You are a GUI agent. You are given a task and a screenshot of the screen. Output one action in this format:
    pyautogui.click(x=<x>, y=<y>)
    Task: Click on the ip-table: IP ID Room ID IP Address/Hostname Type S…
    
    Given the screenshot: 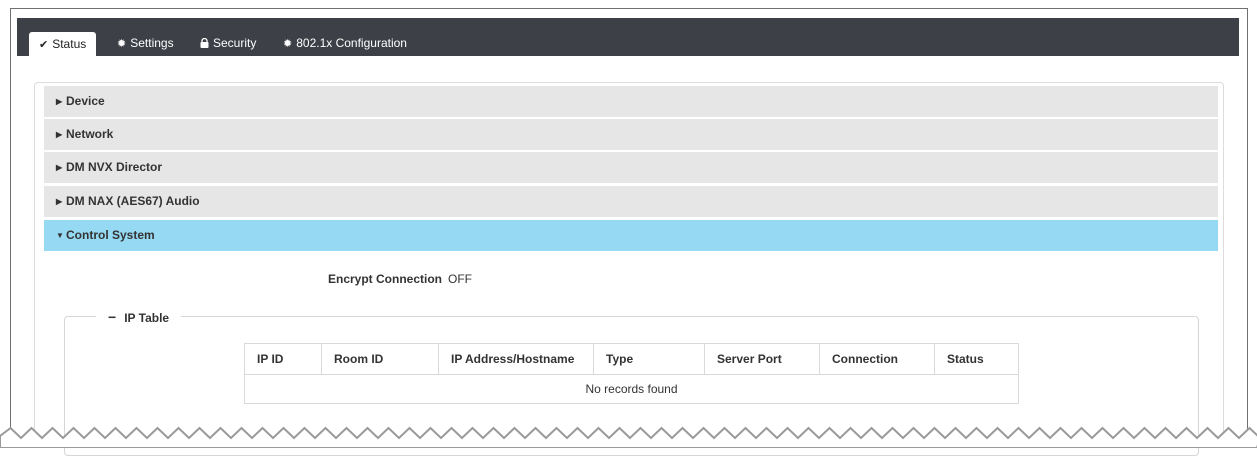 What is the action you would take?
    pyautogui.click(x=631, y=373)
    